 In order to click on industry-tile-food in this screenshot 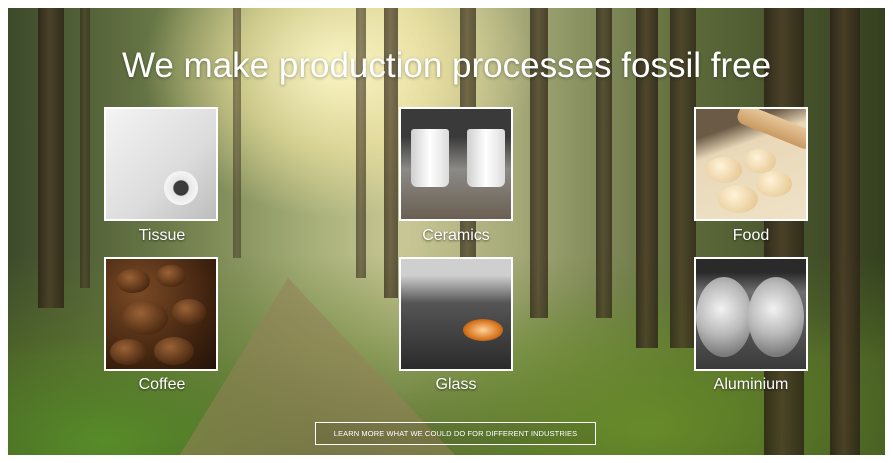, I will do `click(751, 164)`.